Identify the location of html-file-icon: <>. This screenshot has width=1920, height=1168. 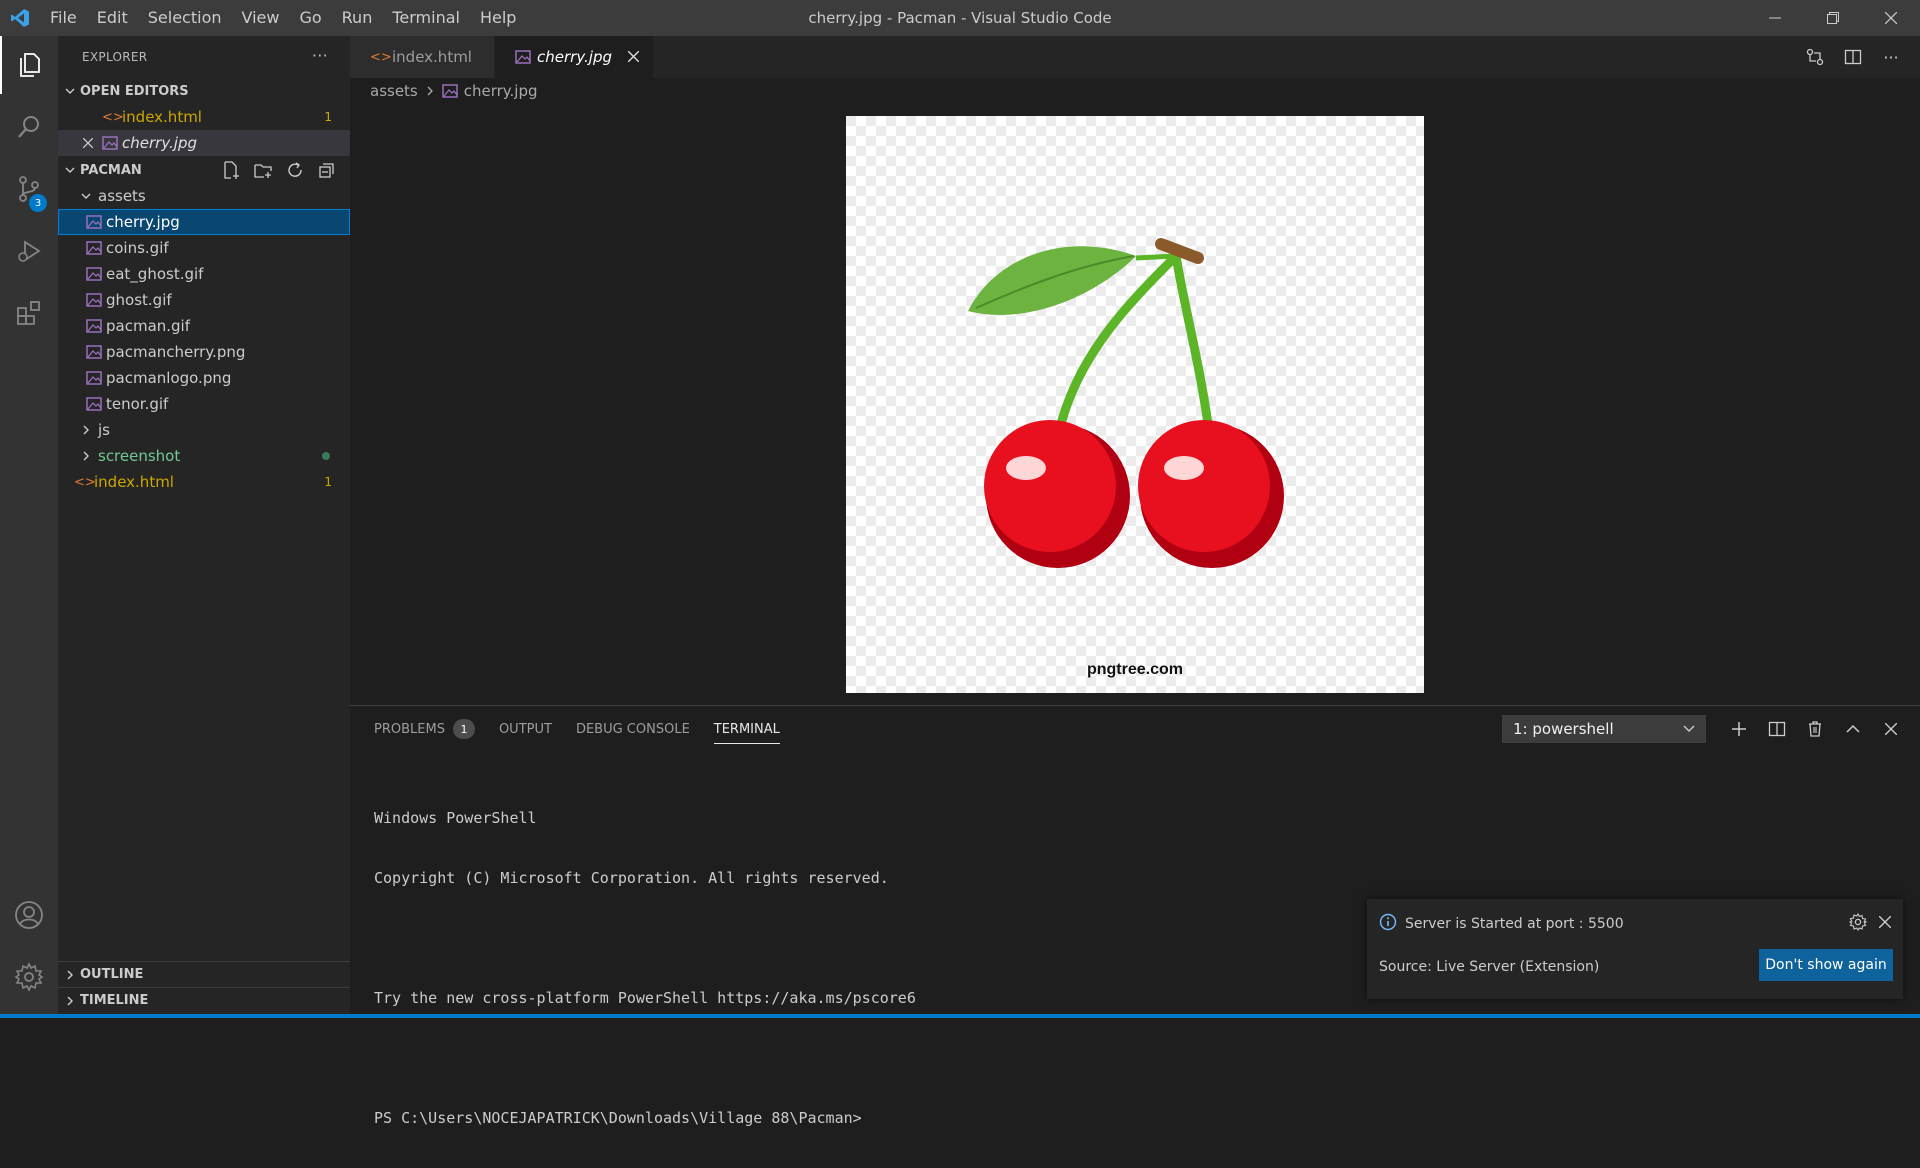
(113, 117).